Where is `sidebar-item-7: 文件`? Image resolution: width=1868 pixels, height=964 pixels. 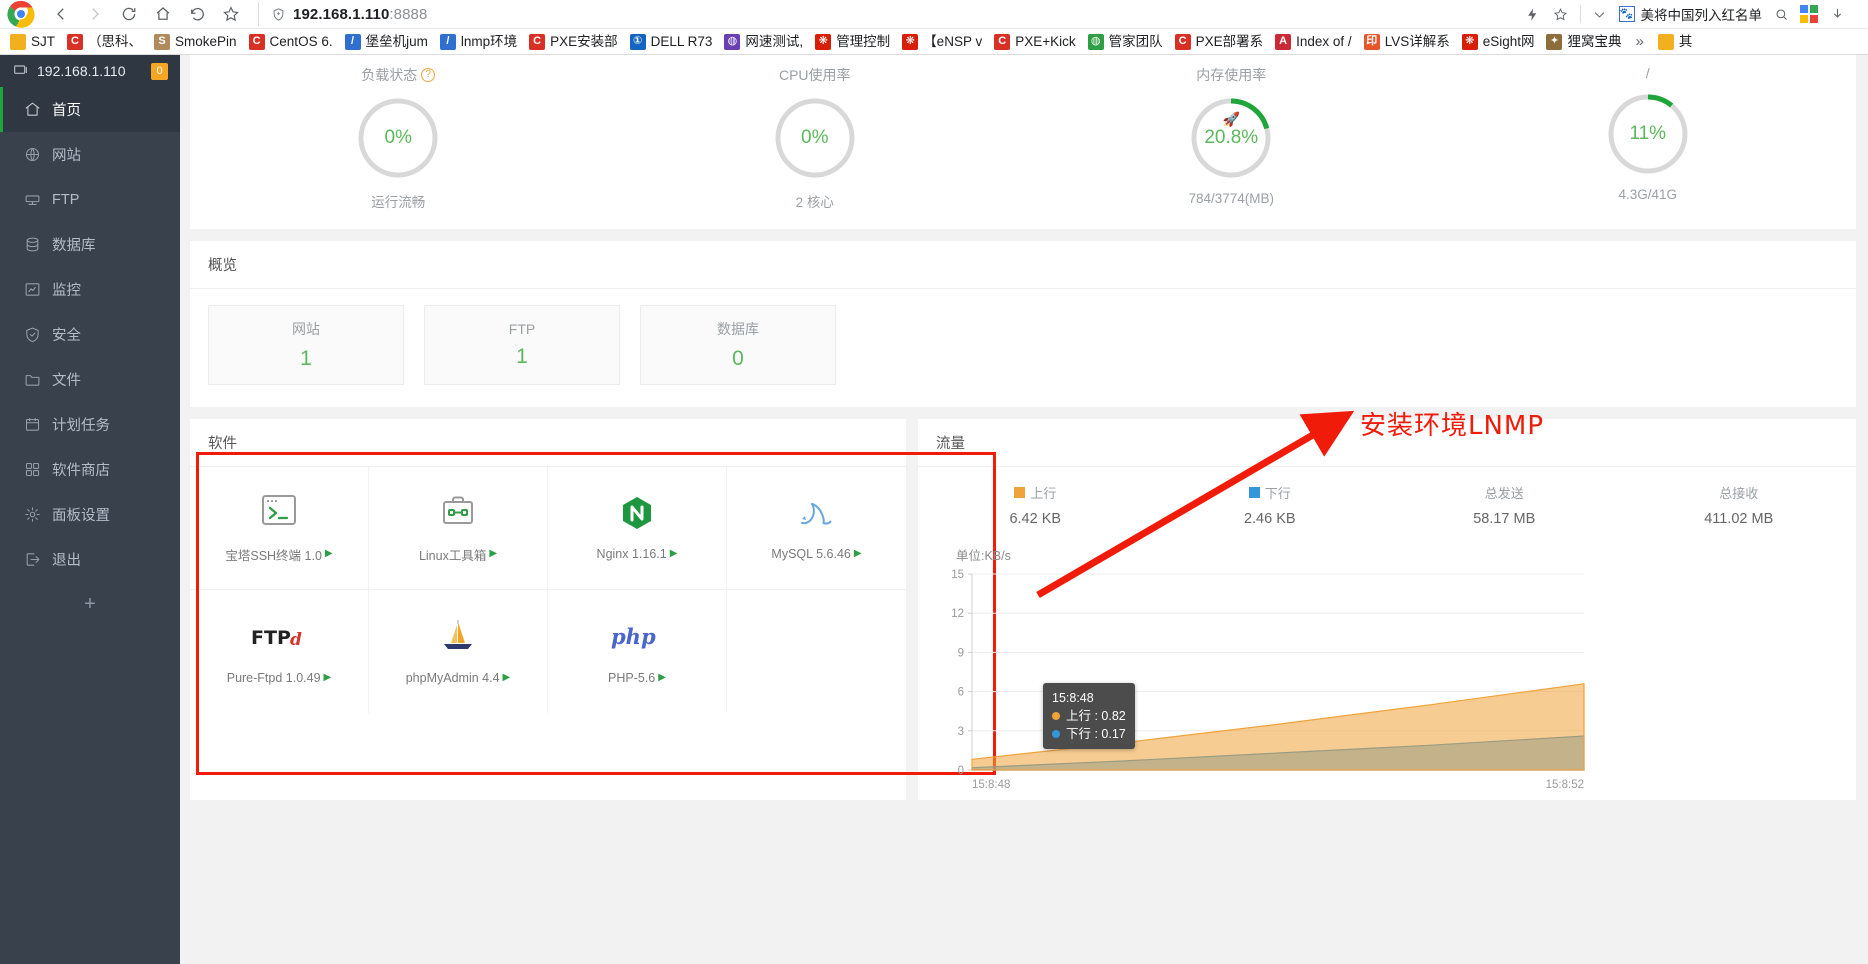 sidebar-item-7: 文件 is located at coordinates (90, 379).